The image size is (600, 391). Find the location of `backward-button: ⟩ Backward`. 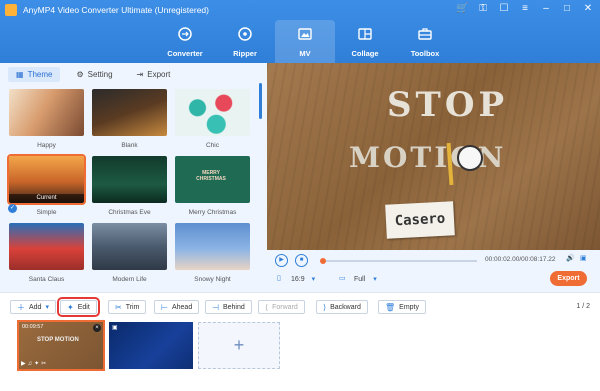

backward-button: ⟩ Backward is located at coordinates (342, 307).